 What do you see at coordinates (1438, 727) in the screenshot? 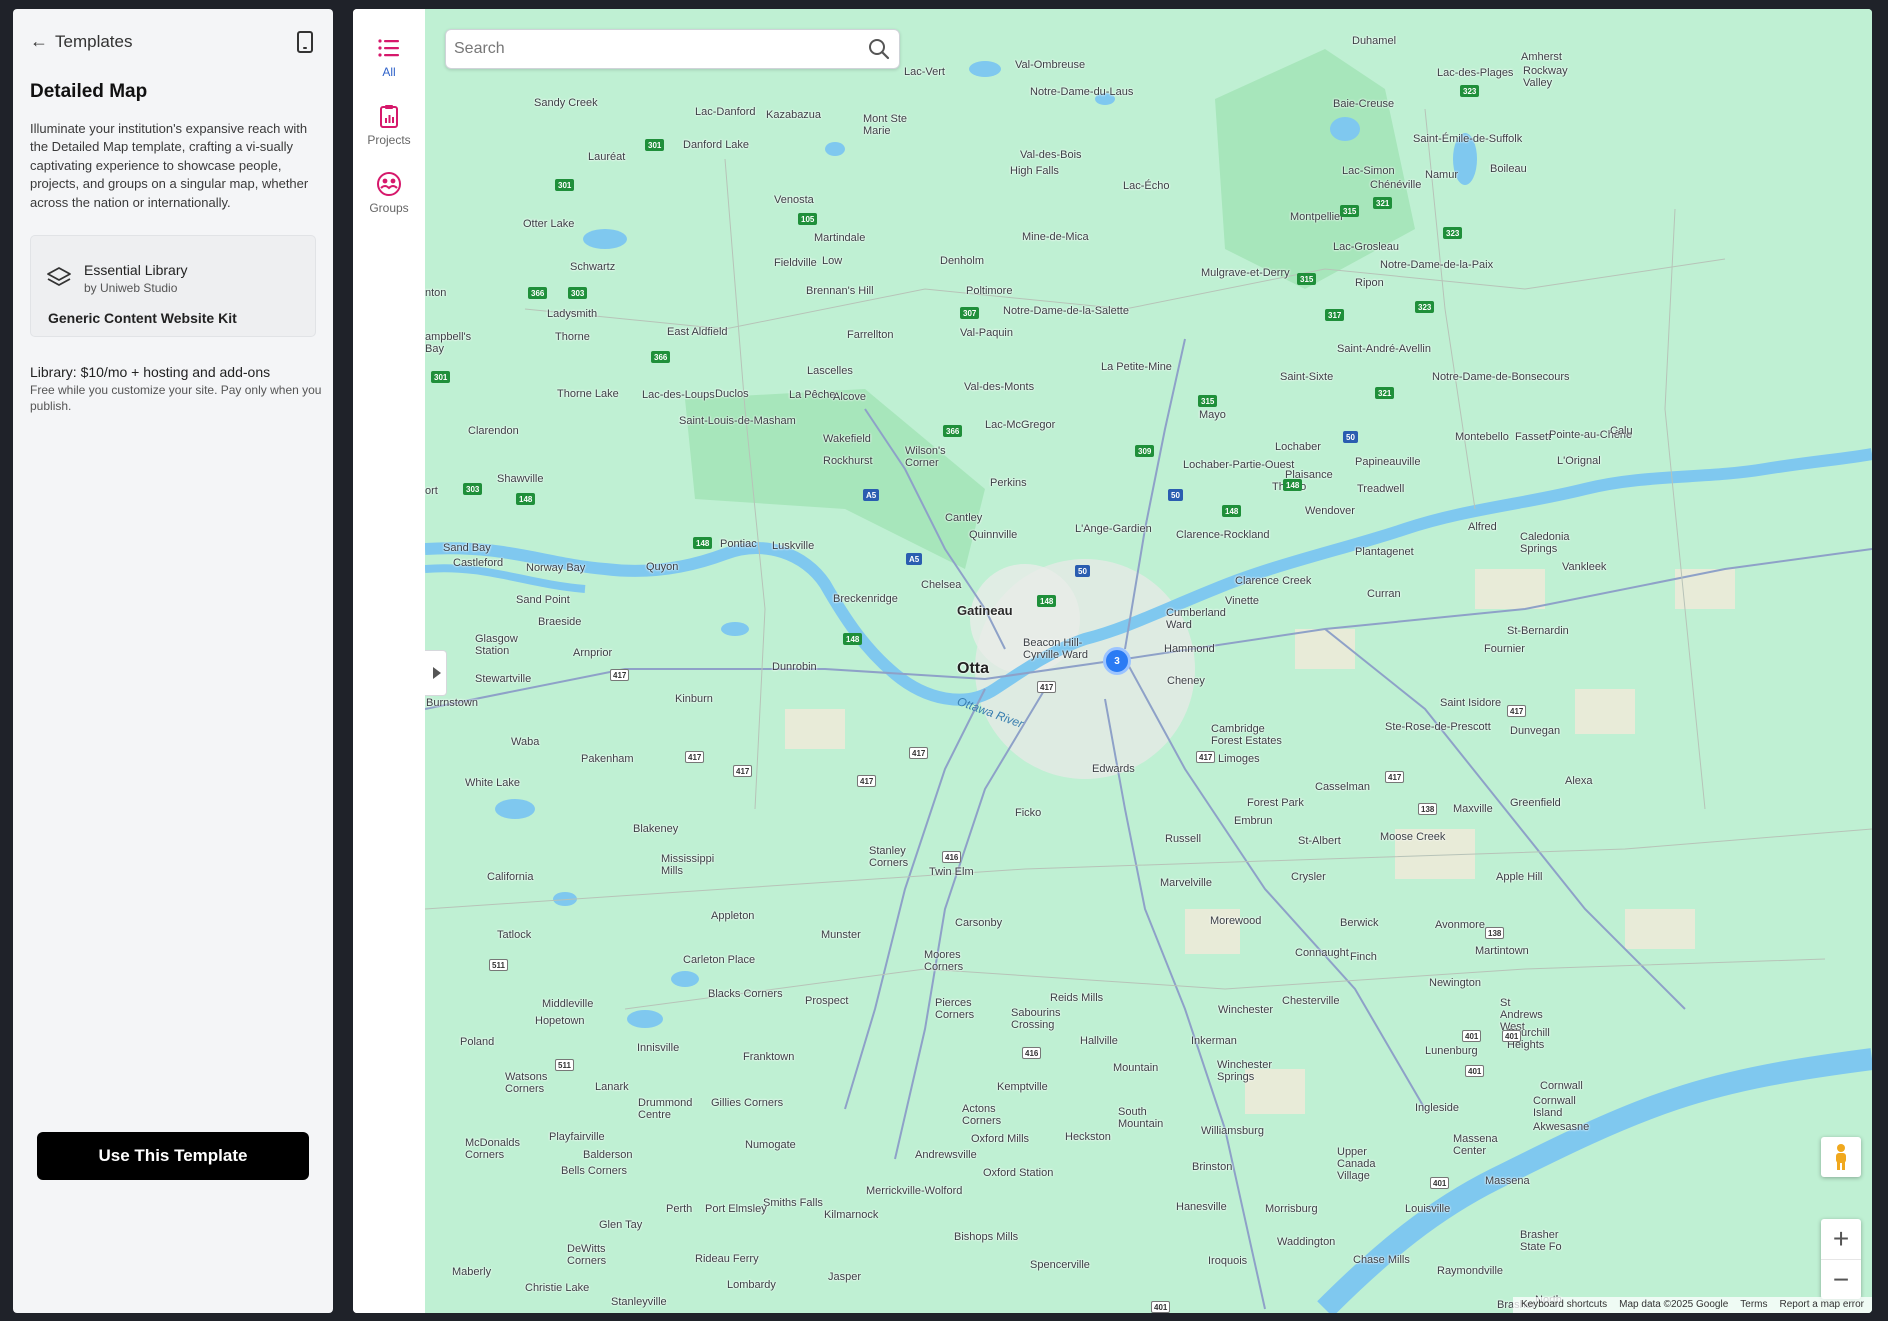
I see `place-ste-rose-de-prescott: Ste-Rose-de-Prescott` at bounding box center [1438, 727].